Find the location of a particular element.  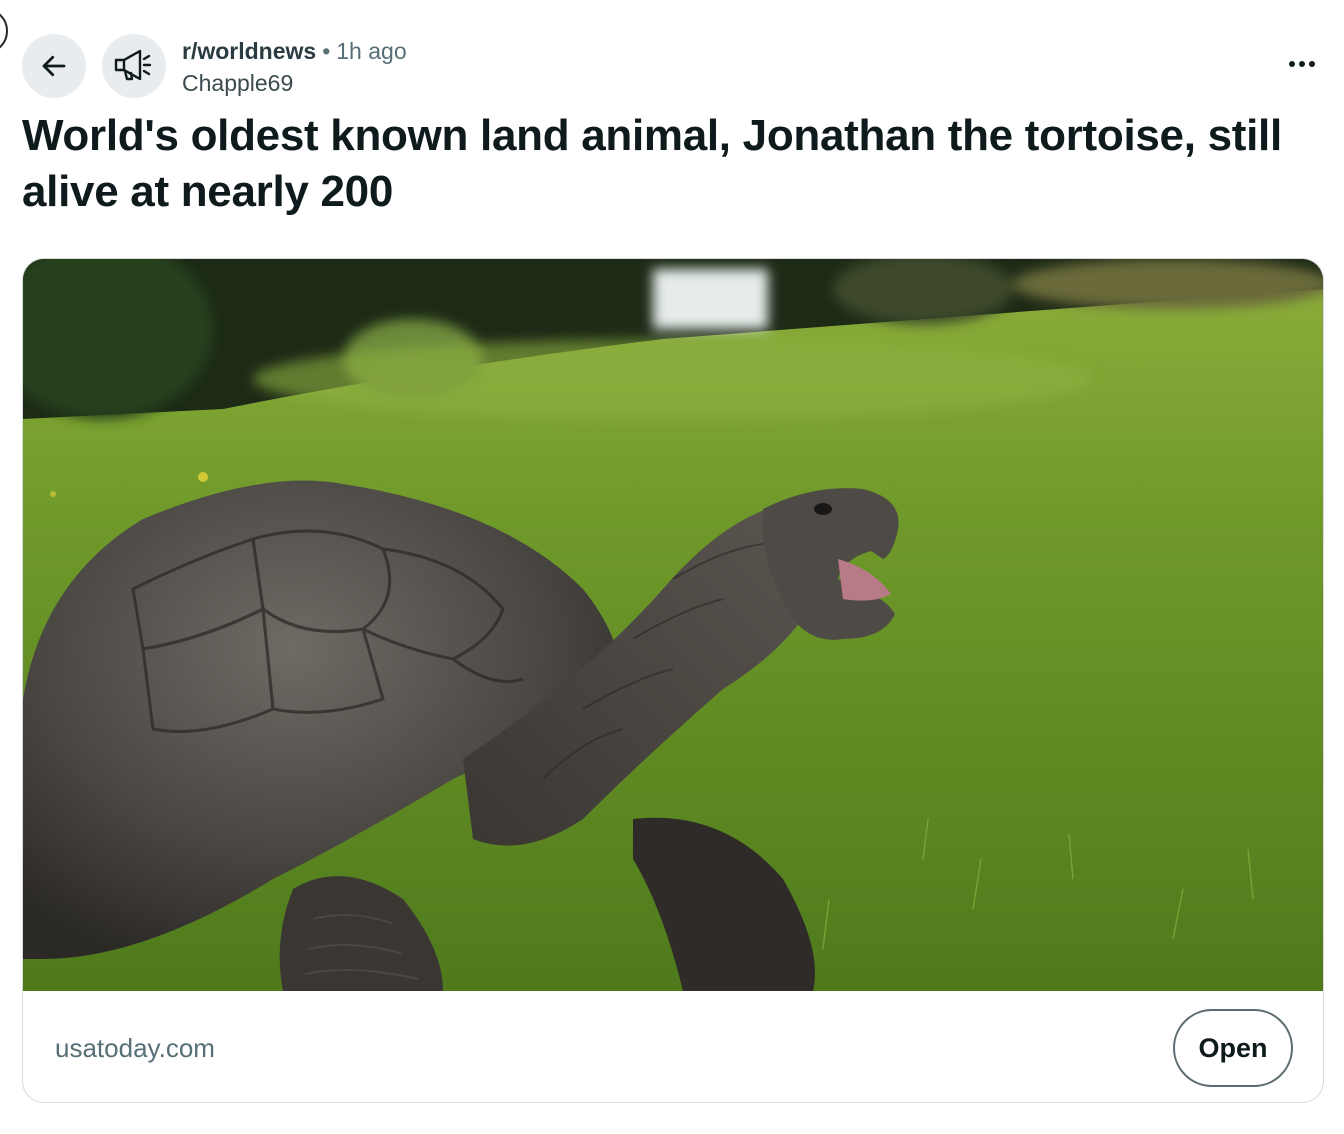

back-button is located at coordinates (54, 66).